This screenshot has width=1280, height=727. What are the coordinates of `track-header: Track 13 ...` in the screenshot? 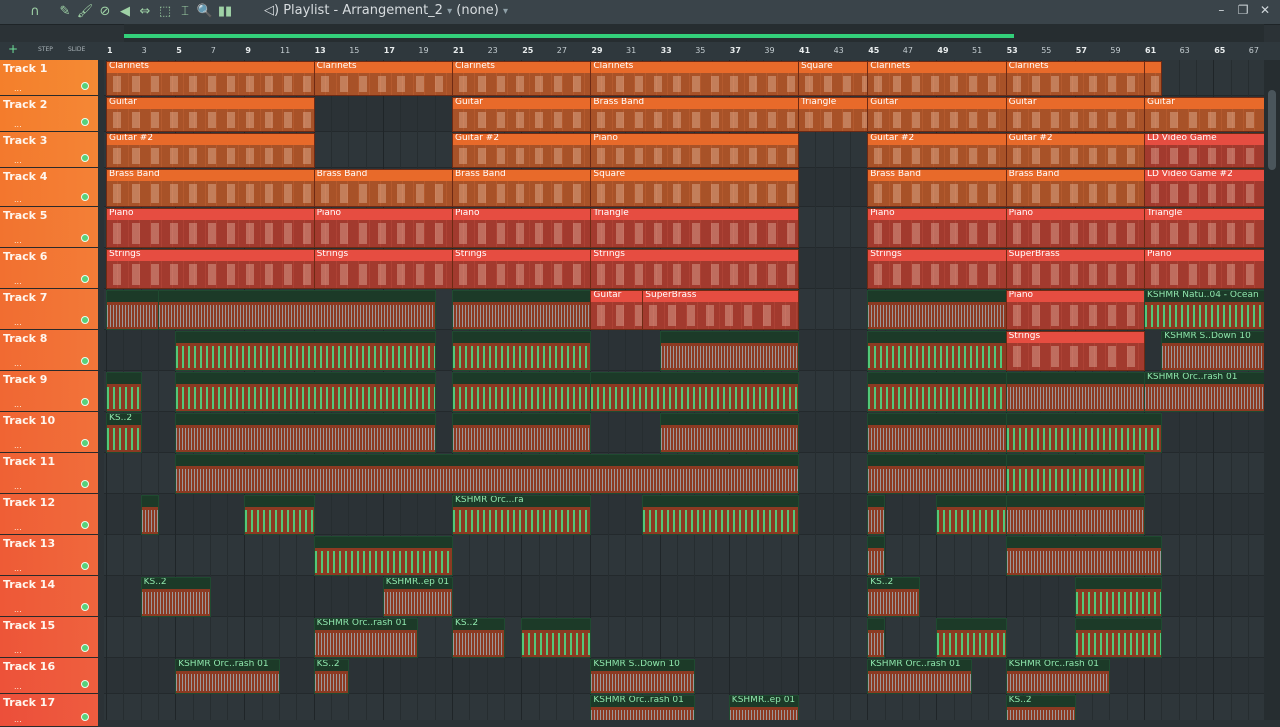 It's located at (49, 555).